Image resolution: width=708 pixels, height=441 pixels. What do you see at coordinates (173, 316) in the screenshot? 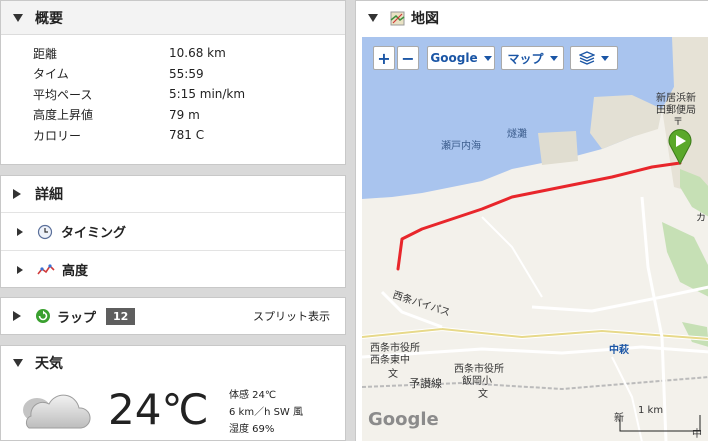
I see `laps-panel: ラップ 12 スプリット表示` at bounding box center [173, 316].